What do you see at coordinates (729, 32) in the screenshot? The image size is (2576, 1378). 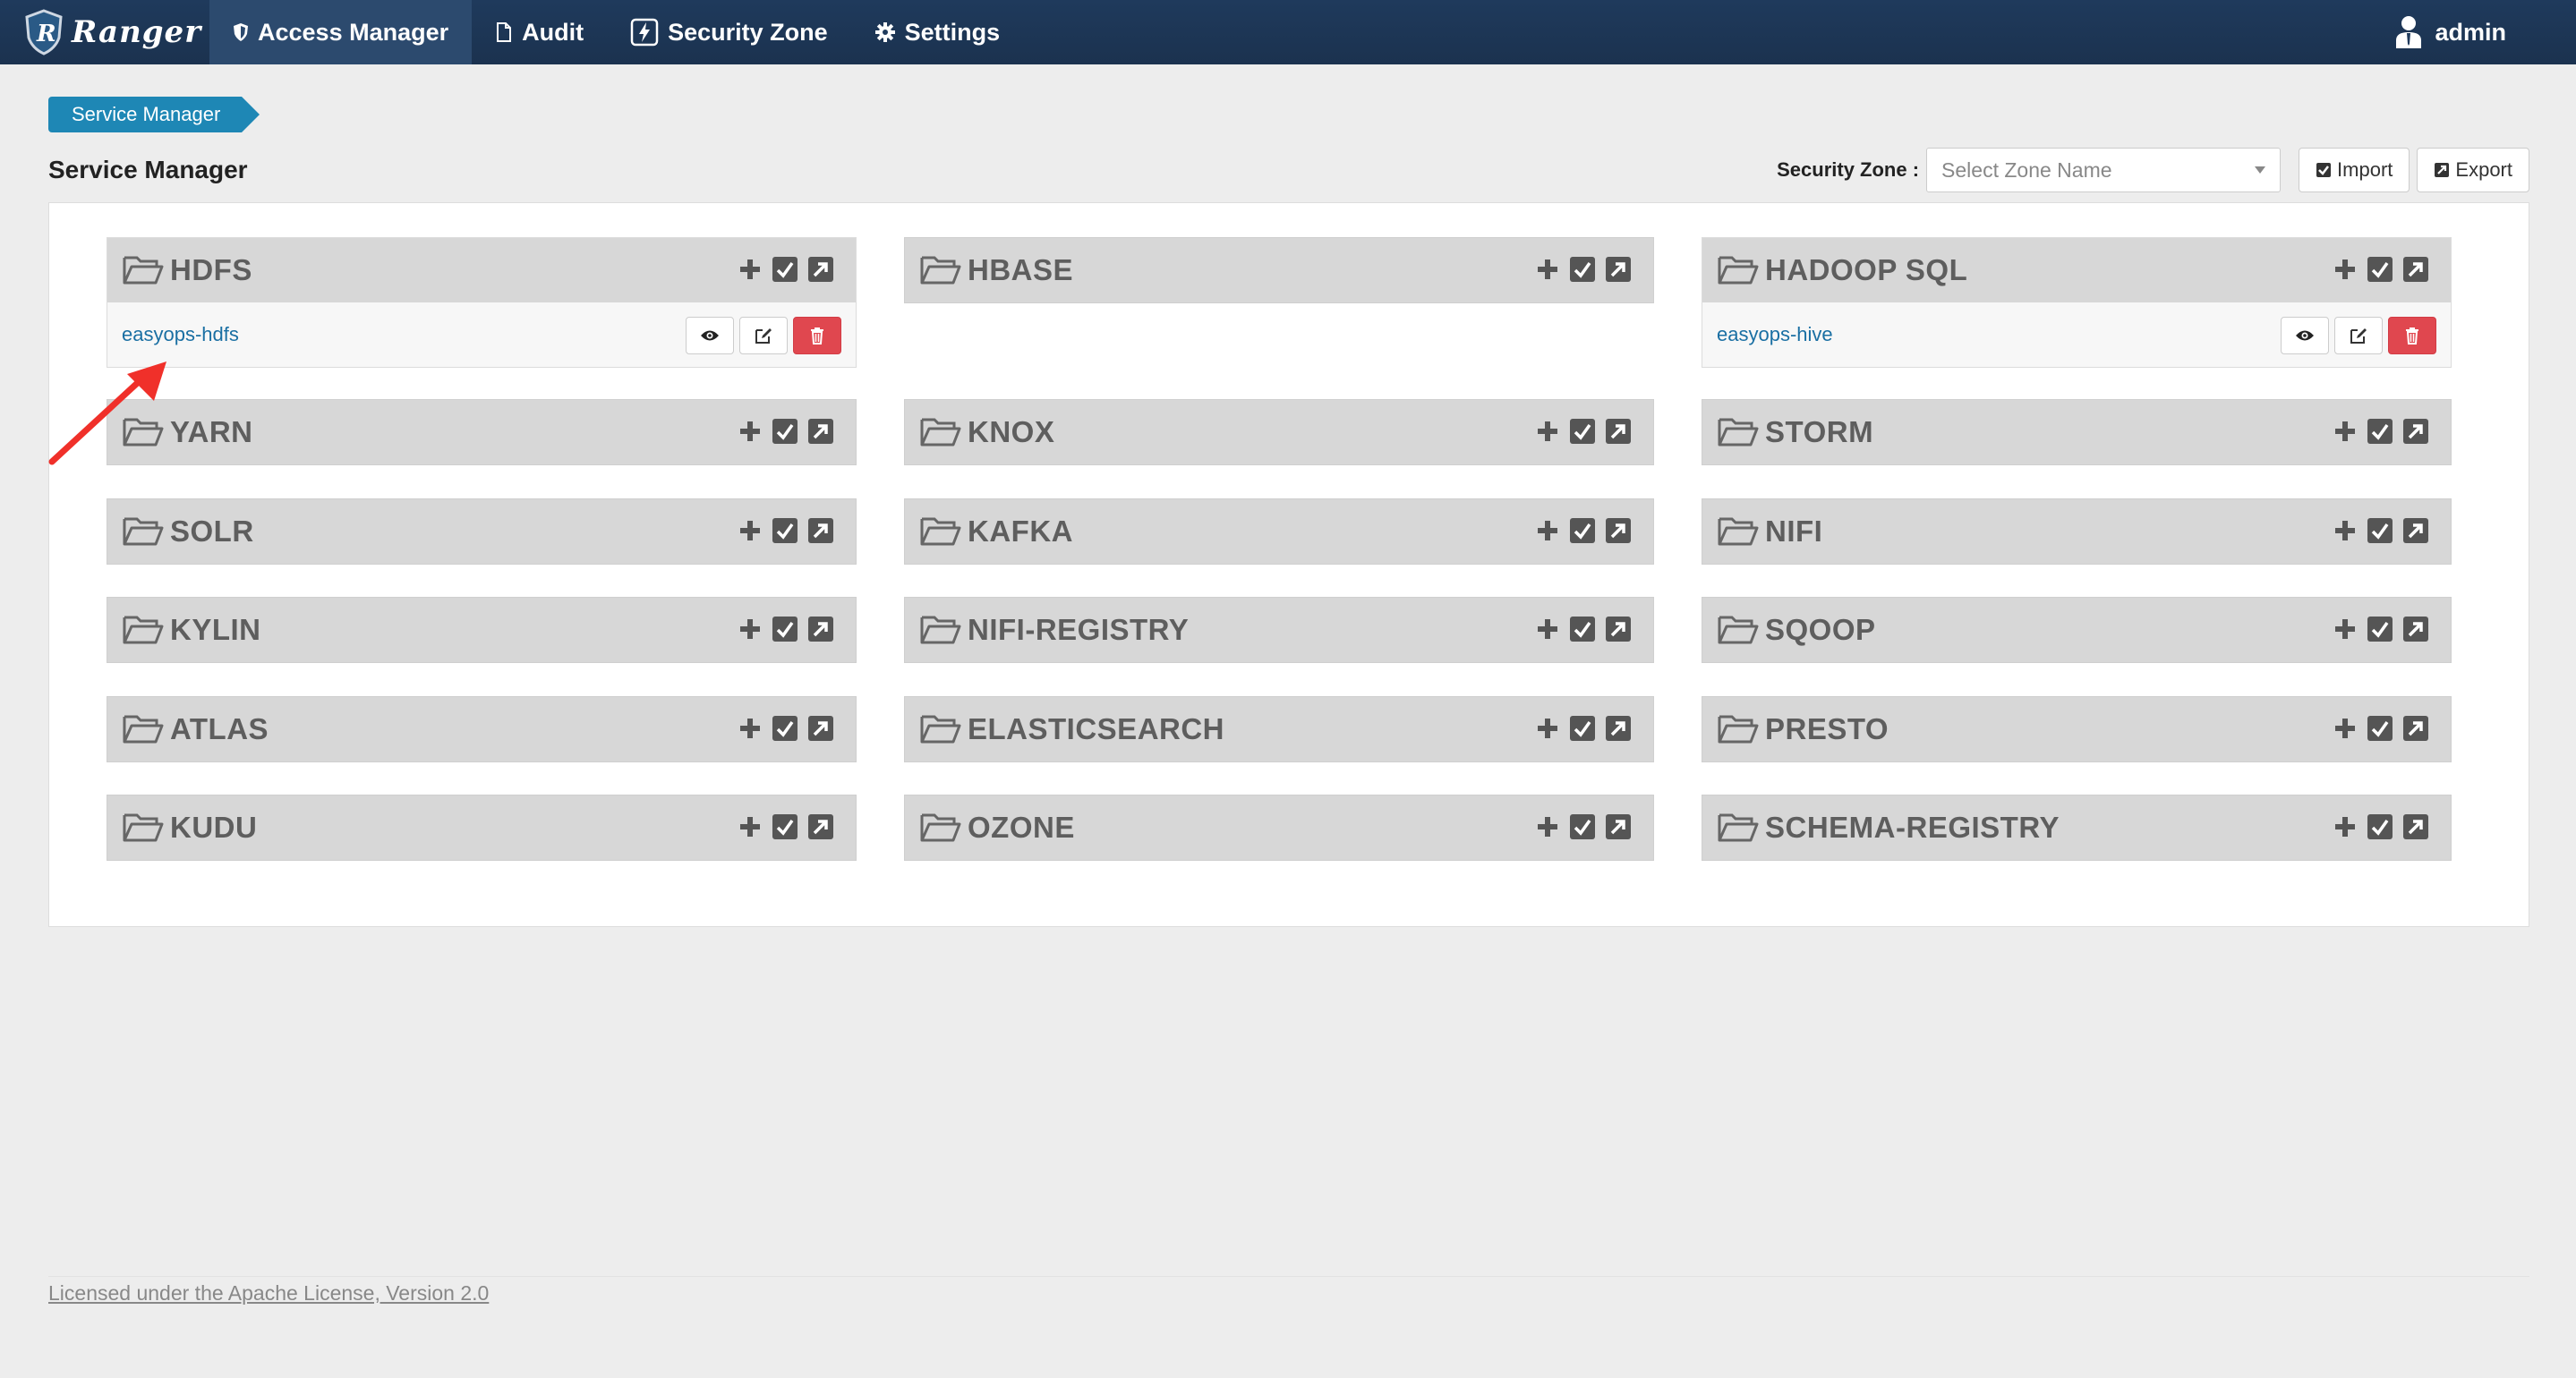 I see `nav-security-zone: Security Zone` at bounding box center [729, 32].